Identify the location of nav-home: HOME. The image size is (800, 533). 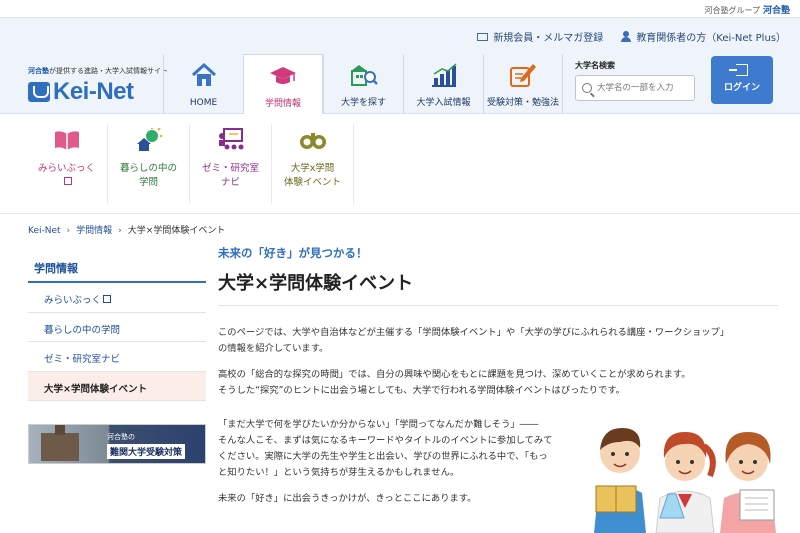
(203, 84).